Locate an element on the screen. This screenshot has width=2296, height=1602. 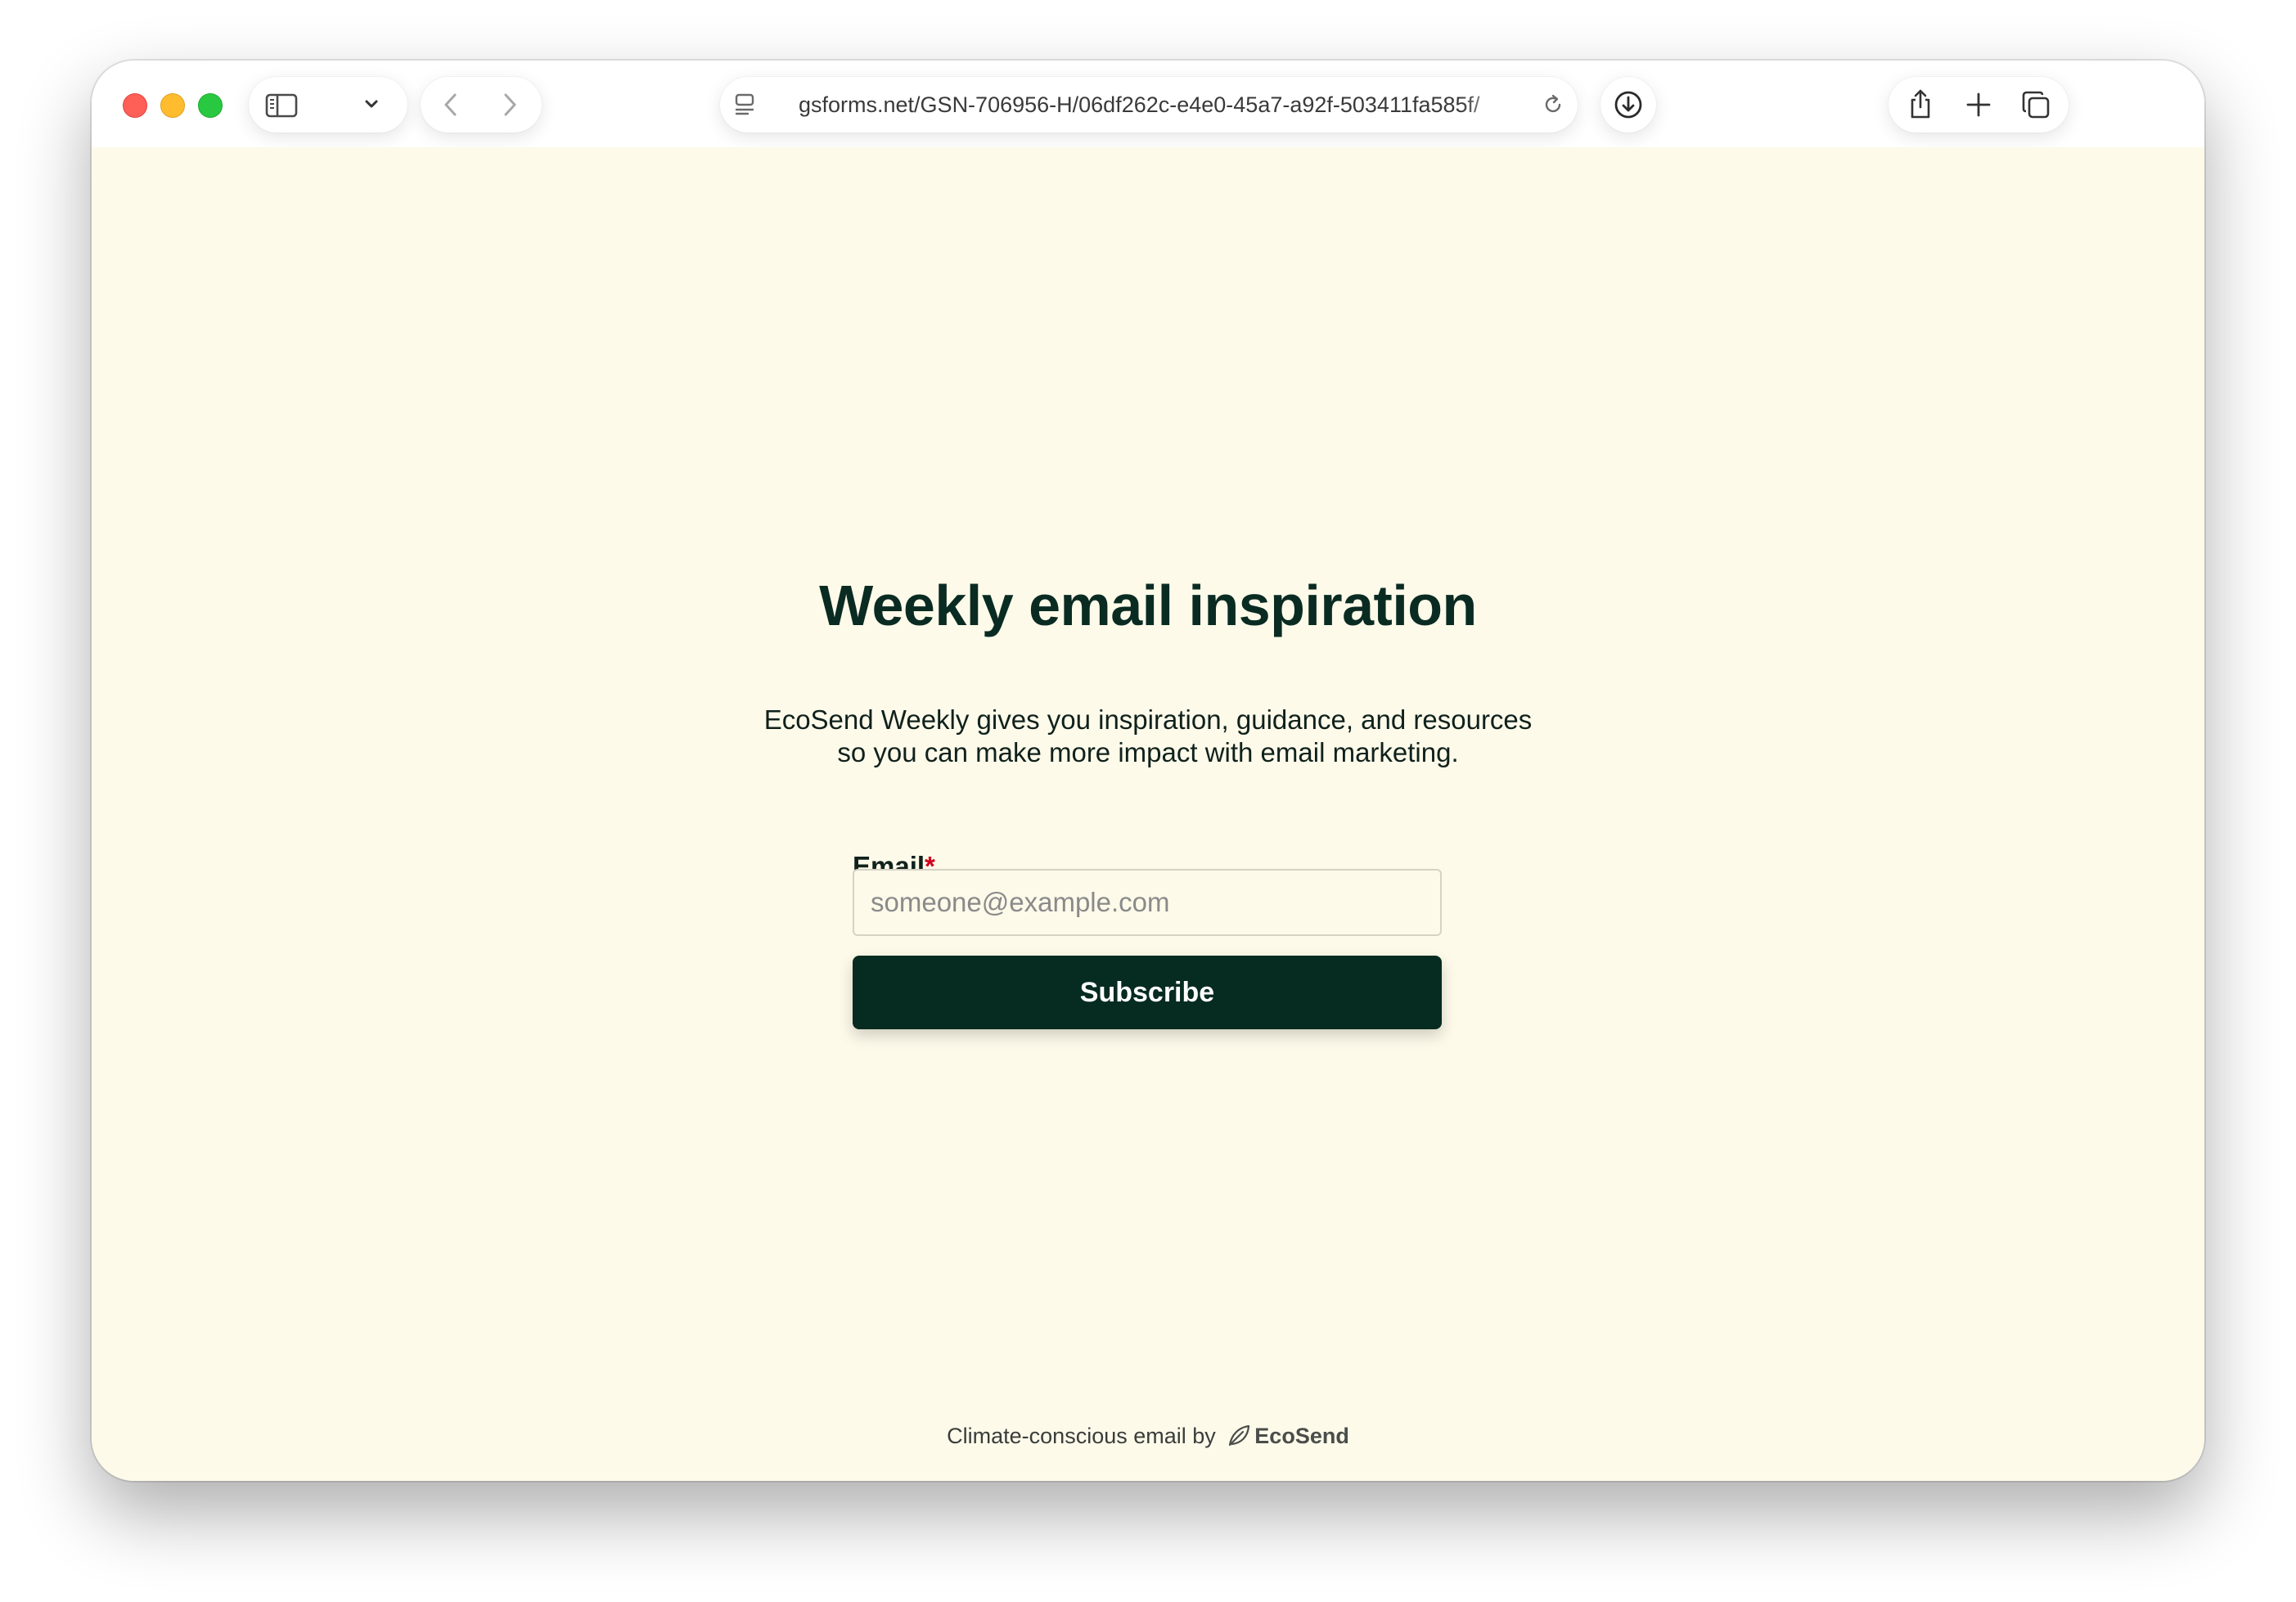
minimize-window-button is located at coordinates (172, 106).